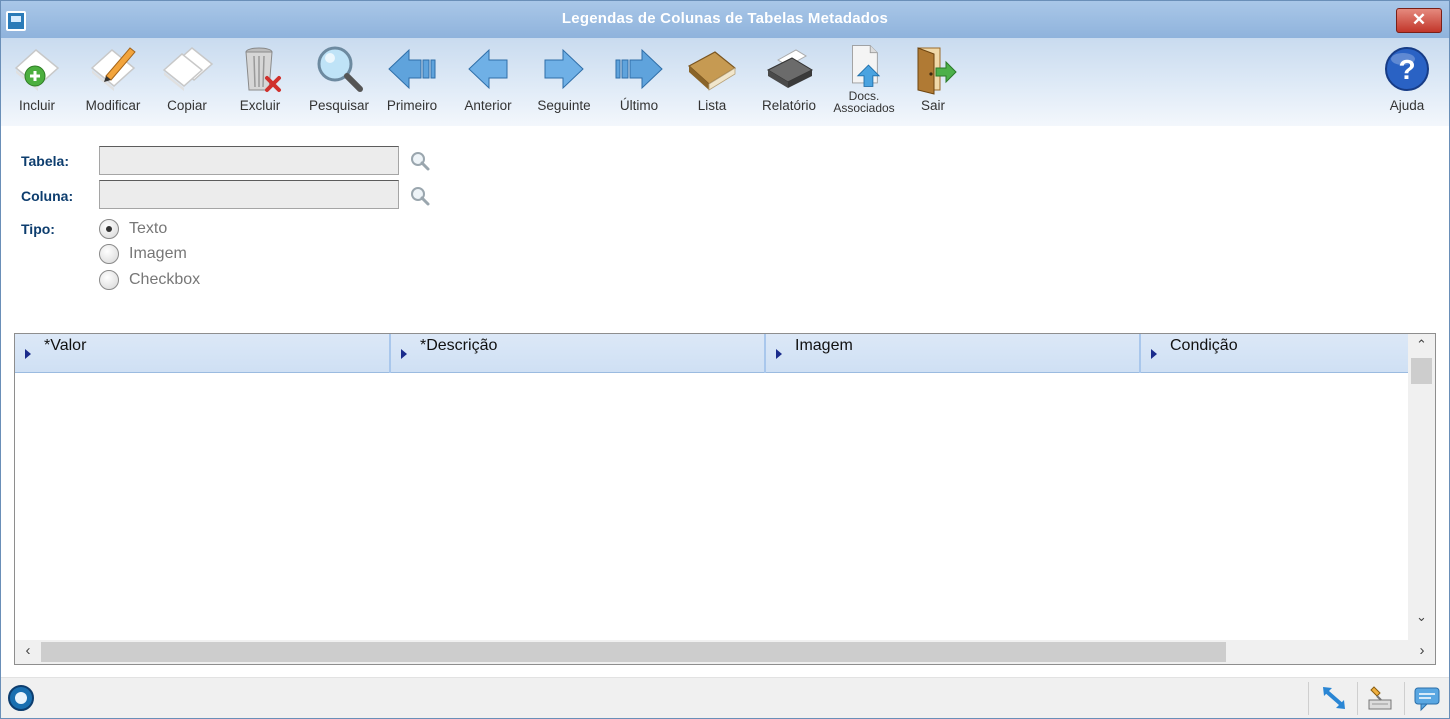 The image size is (1450, 719). I want to click on excluir-button: Excluir, so click(260, 82).